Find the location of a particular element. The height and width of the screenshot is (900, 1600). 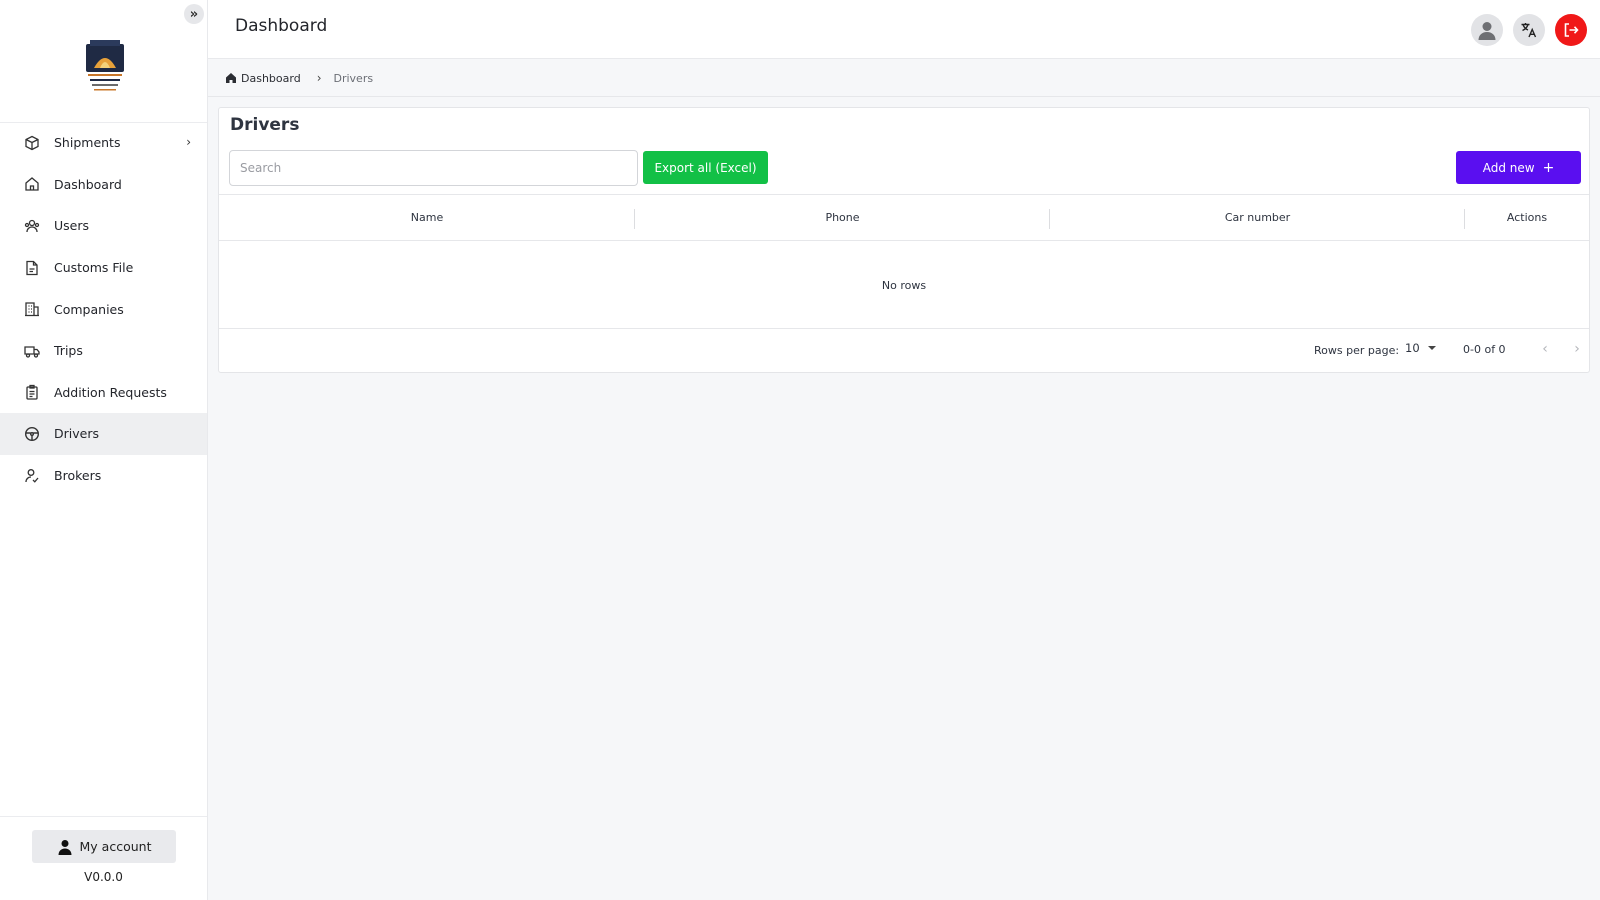

sidebar-item-dashboard: Dashboard is located at coordinates (103, 185).